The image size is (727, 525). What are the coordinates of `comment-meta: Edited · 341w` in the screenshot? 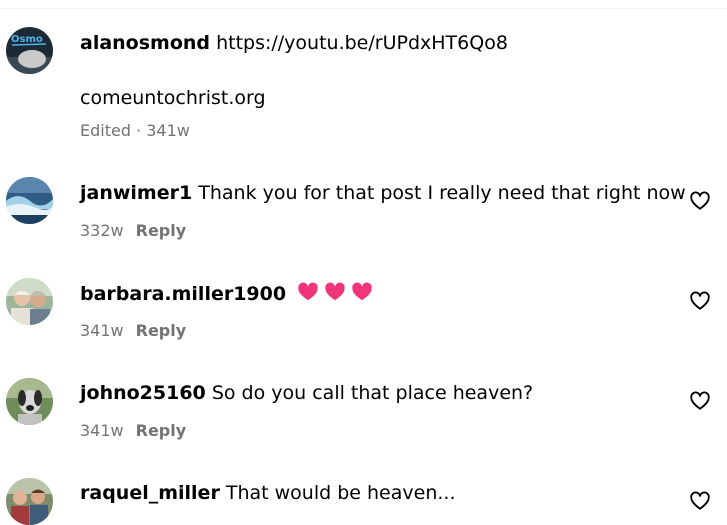 It's located at (135, 131).